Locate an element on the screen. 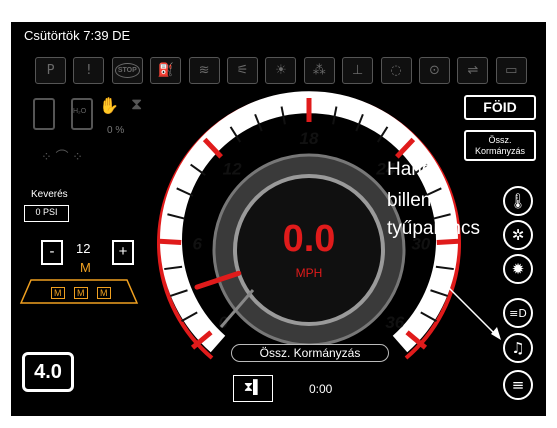 Image resolution: width=557 pixels, height=428 pixels. gauge-tick-label: 36 is located at coordinates (394, 322).